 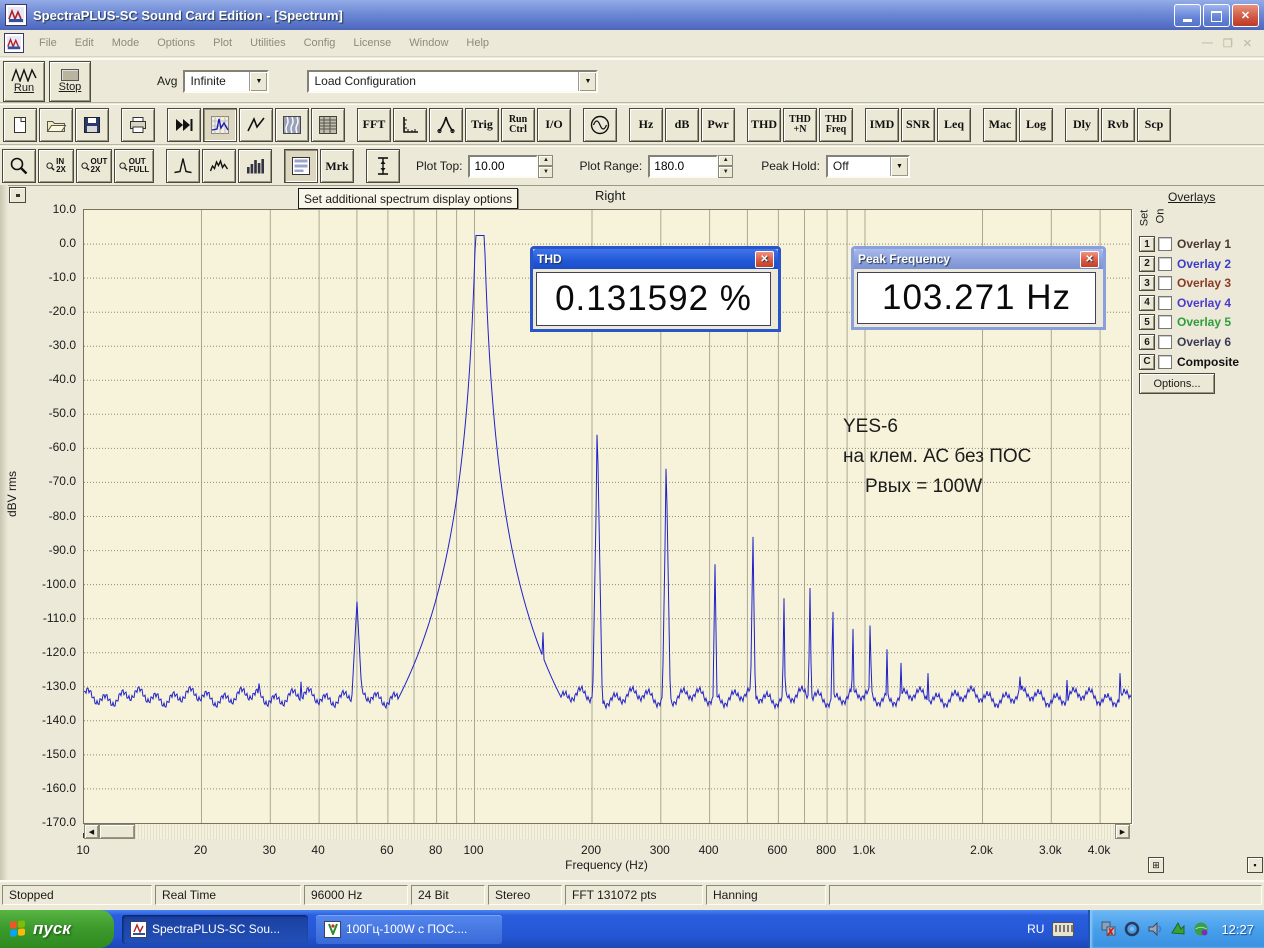 What do you see at coordinates (1245, 15) in the screenshot?
I see `close-button: ✕` at bounding box center [1245, 15].